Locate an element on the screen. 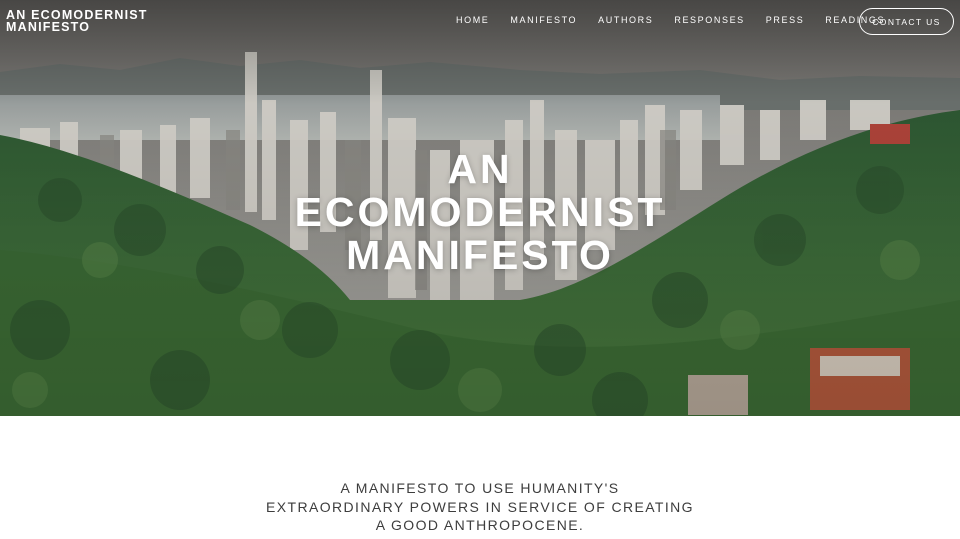 This screenshot has height=539, width=960. nav-item-home: HOME is located at coordinates (472, 20).